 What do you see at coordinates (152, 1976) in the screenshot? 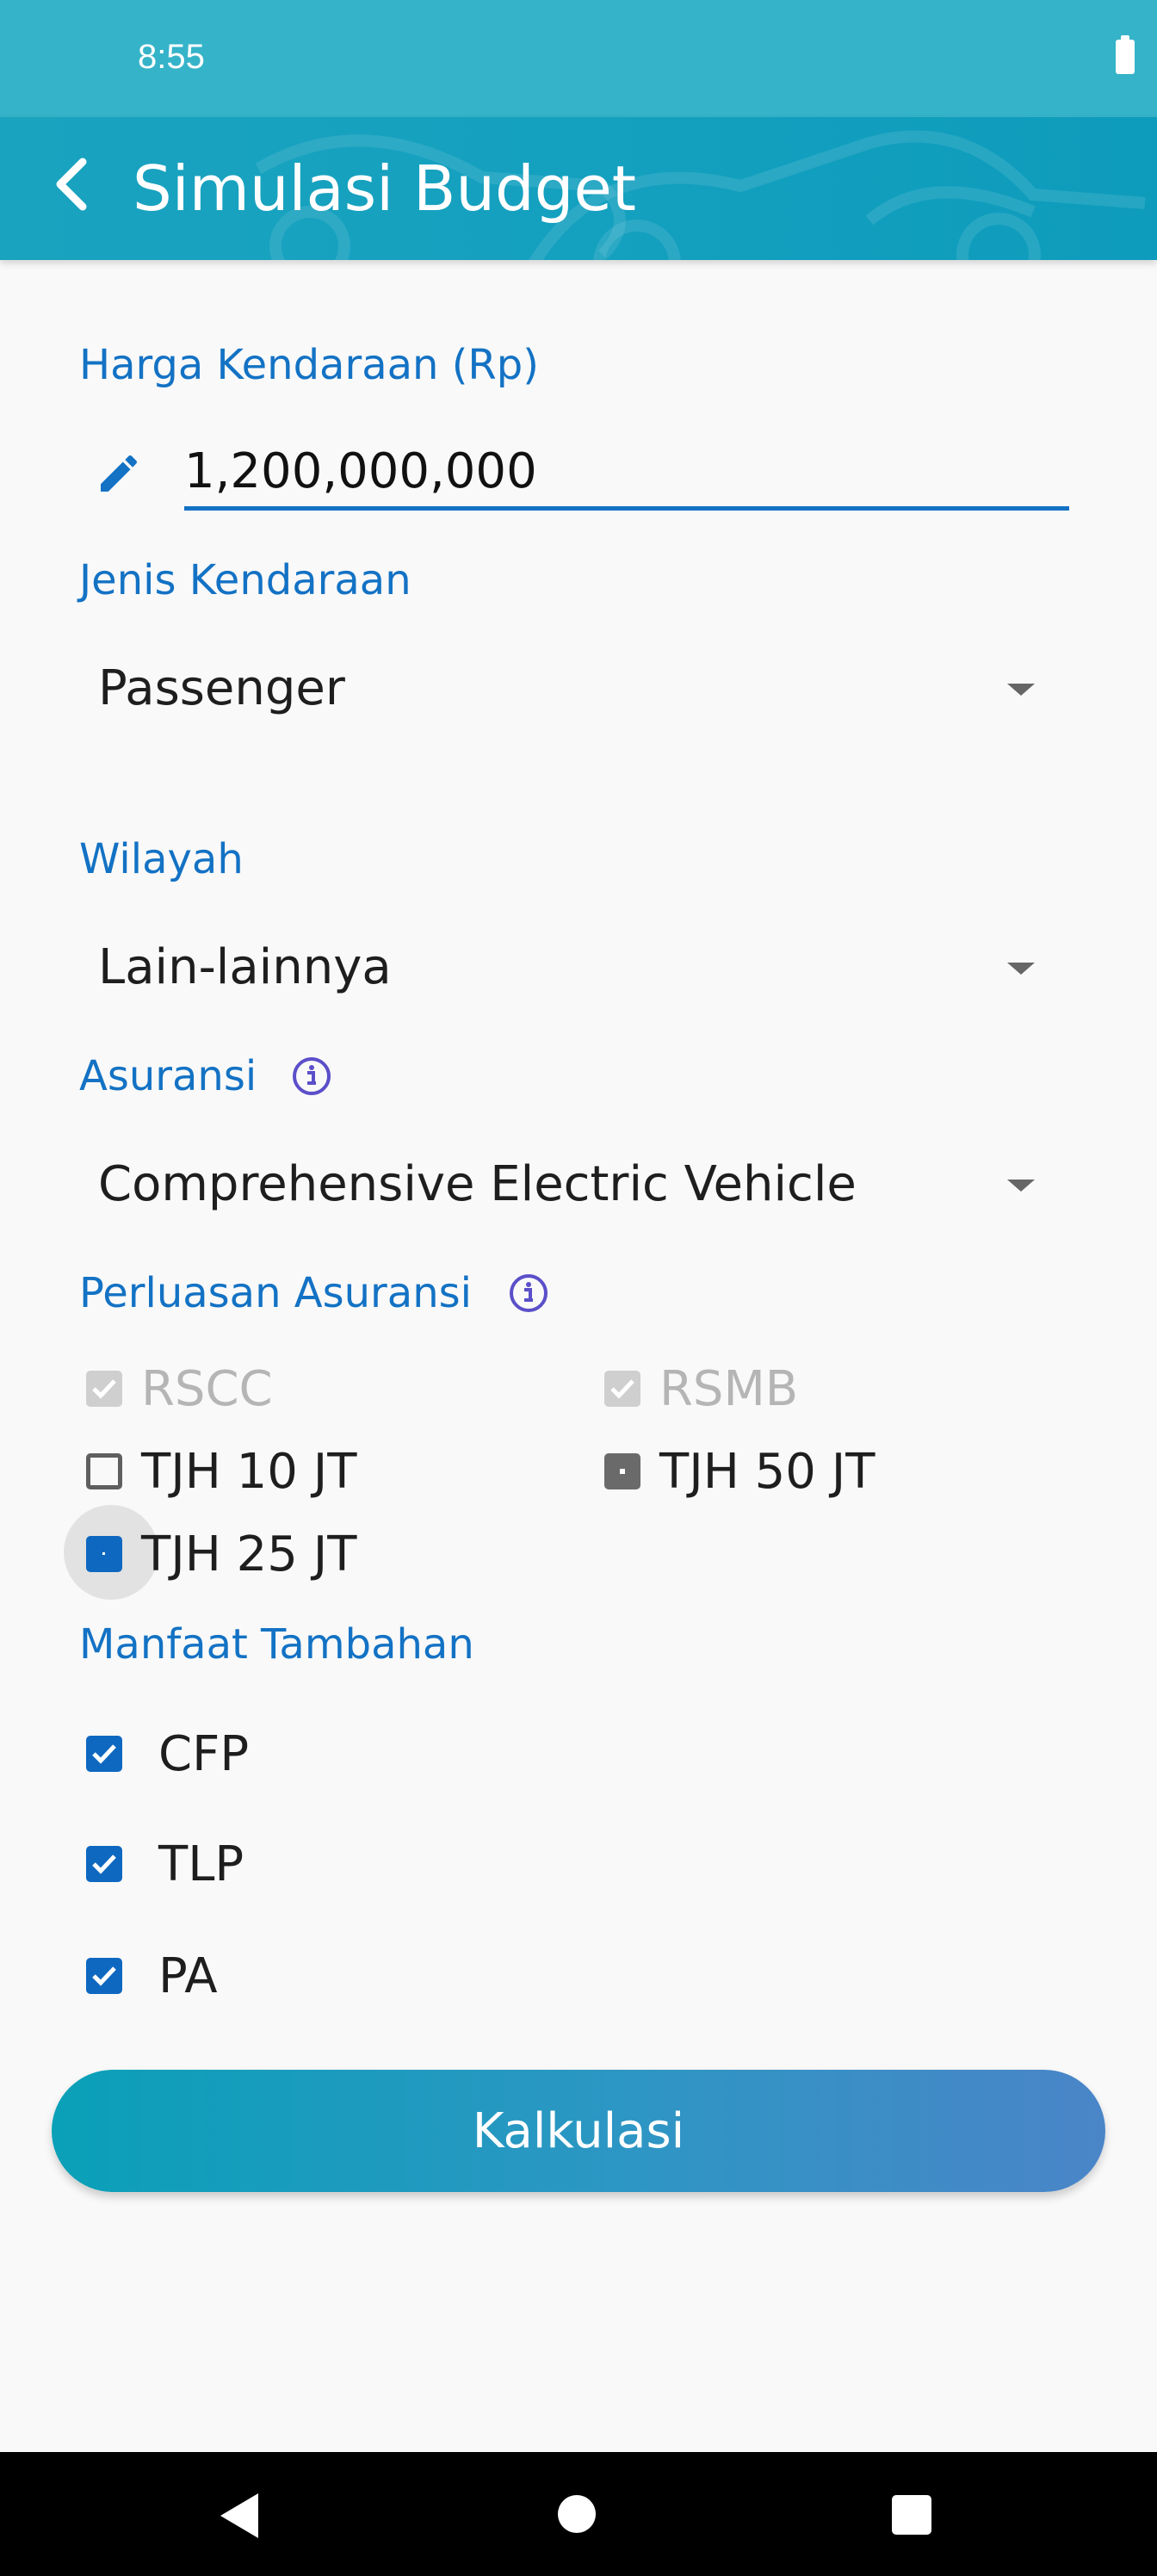
I see `checkbox-pa: PA` at bounding box center [152, 1976].